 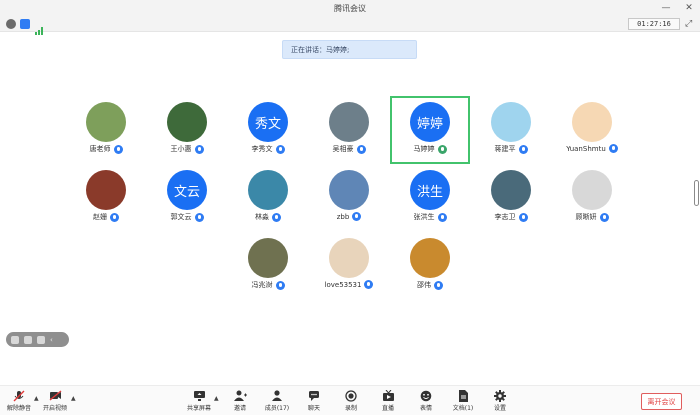 I want to click on view-mini-toolbar: ‹, so click(x=37, y=339).